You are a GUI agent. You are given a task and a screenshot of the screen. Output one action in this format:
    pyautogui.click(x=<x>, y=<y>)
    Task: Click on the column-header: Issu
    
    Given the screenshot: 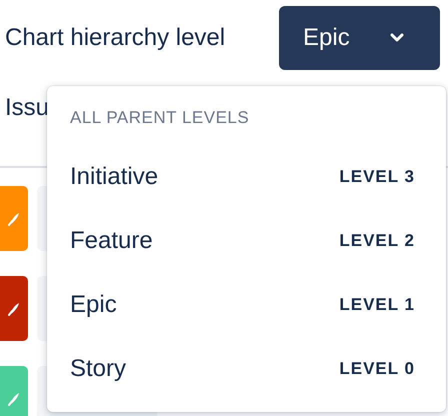 What is the action you would take?
    pyautogui.click(x=27, y=107)
    